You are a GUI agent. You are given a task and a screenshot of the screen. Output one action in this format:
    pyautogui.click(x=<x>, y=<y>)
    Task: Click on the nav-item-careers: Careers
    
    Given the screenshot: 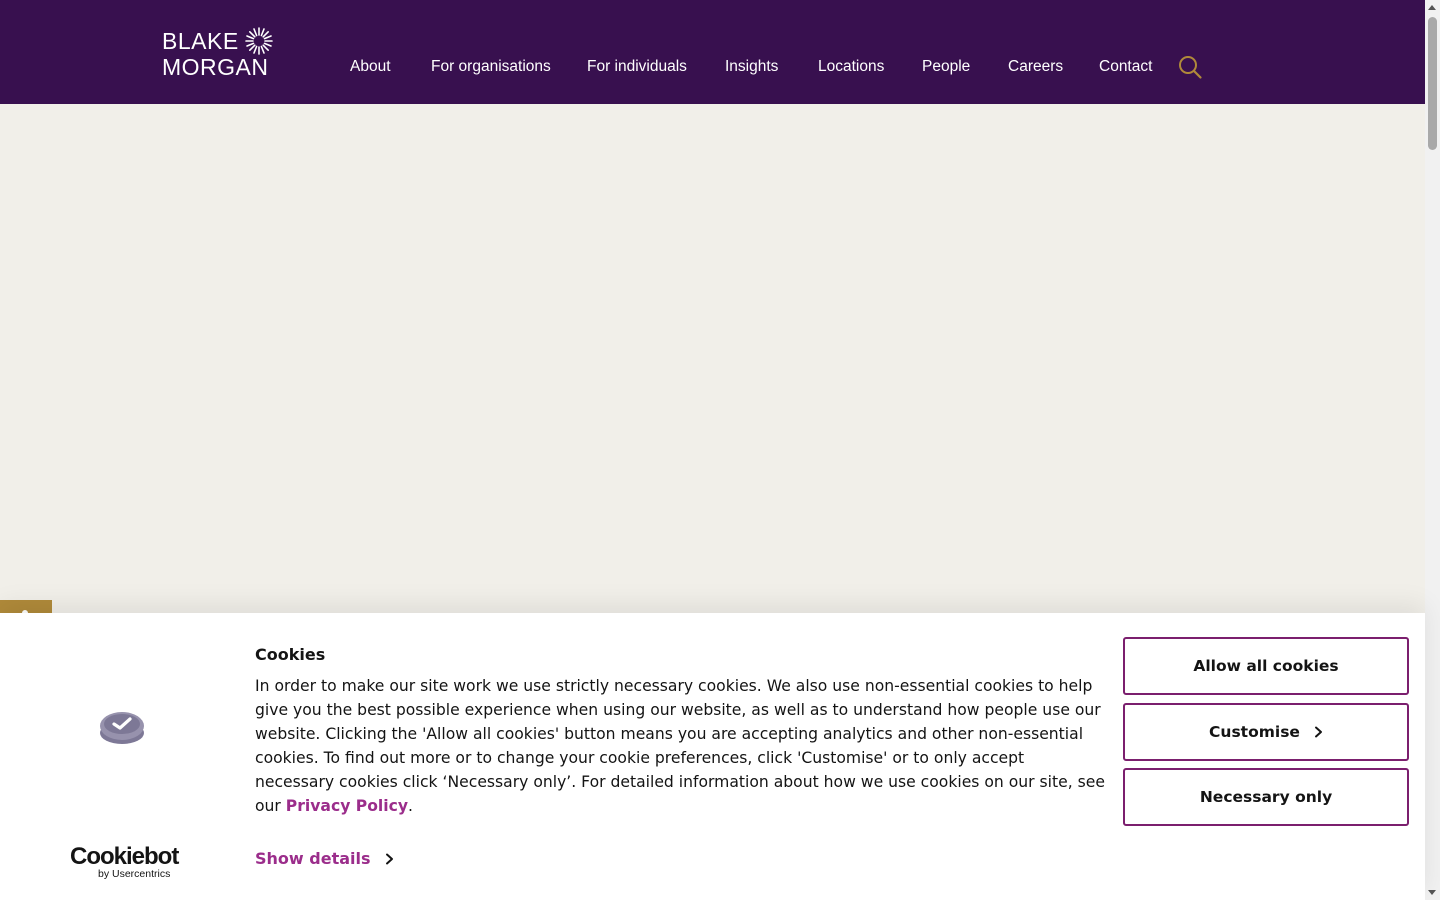 What is the action you would take?
    pyautogui.click(x=1035, y=67)
    